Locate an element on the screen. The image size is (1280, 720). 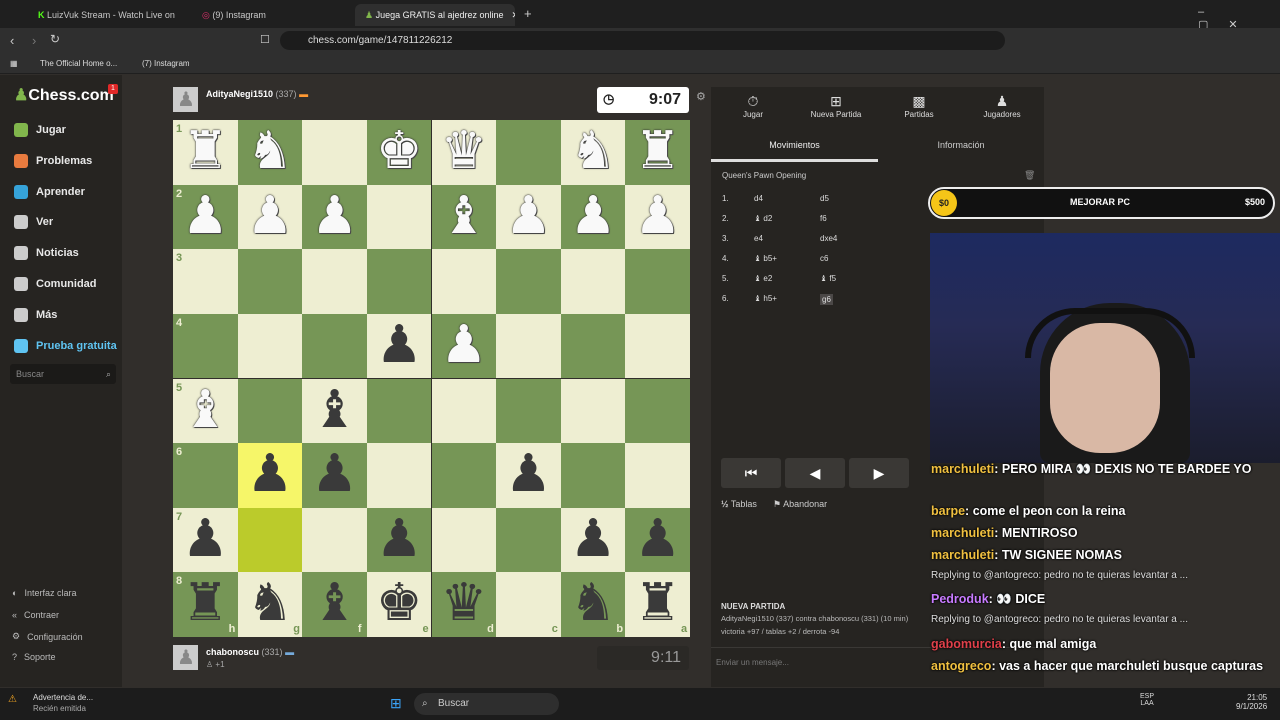
chat-username: Pedroduk is located at coordinates (960, 599).